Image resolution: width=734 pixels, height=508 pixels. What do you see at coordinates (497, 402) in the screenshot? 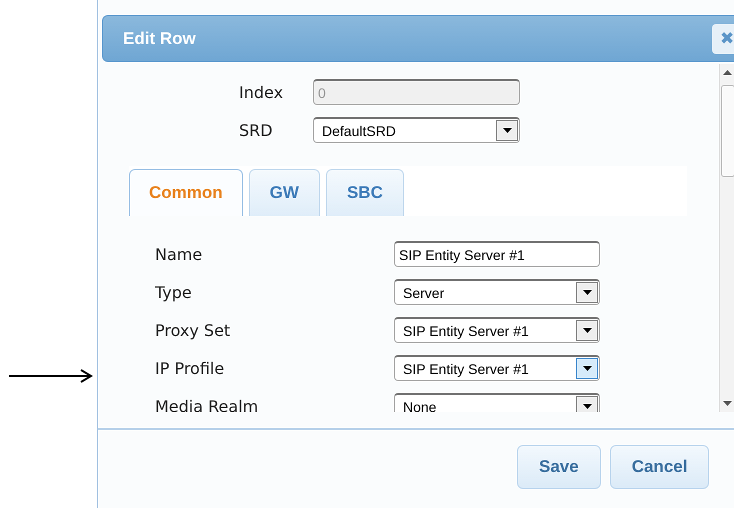
I see `dropdown: None` at bounding box center [497, 402].